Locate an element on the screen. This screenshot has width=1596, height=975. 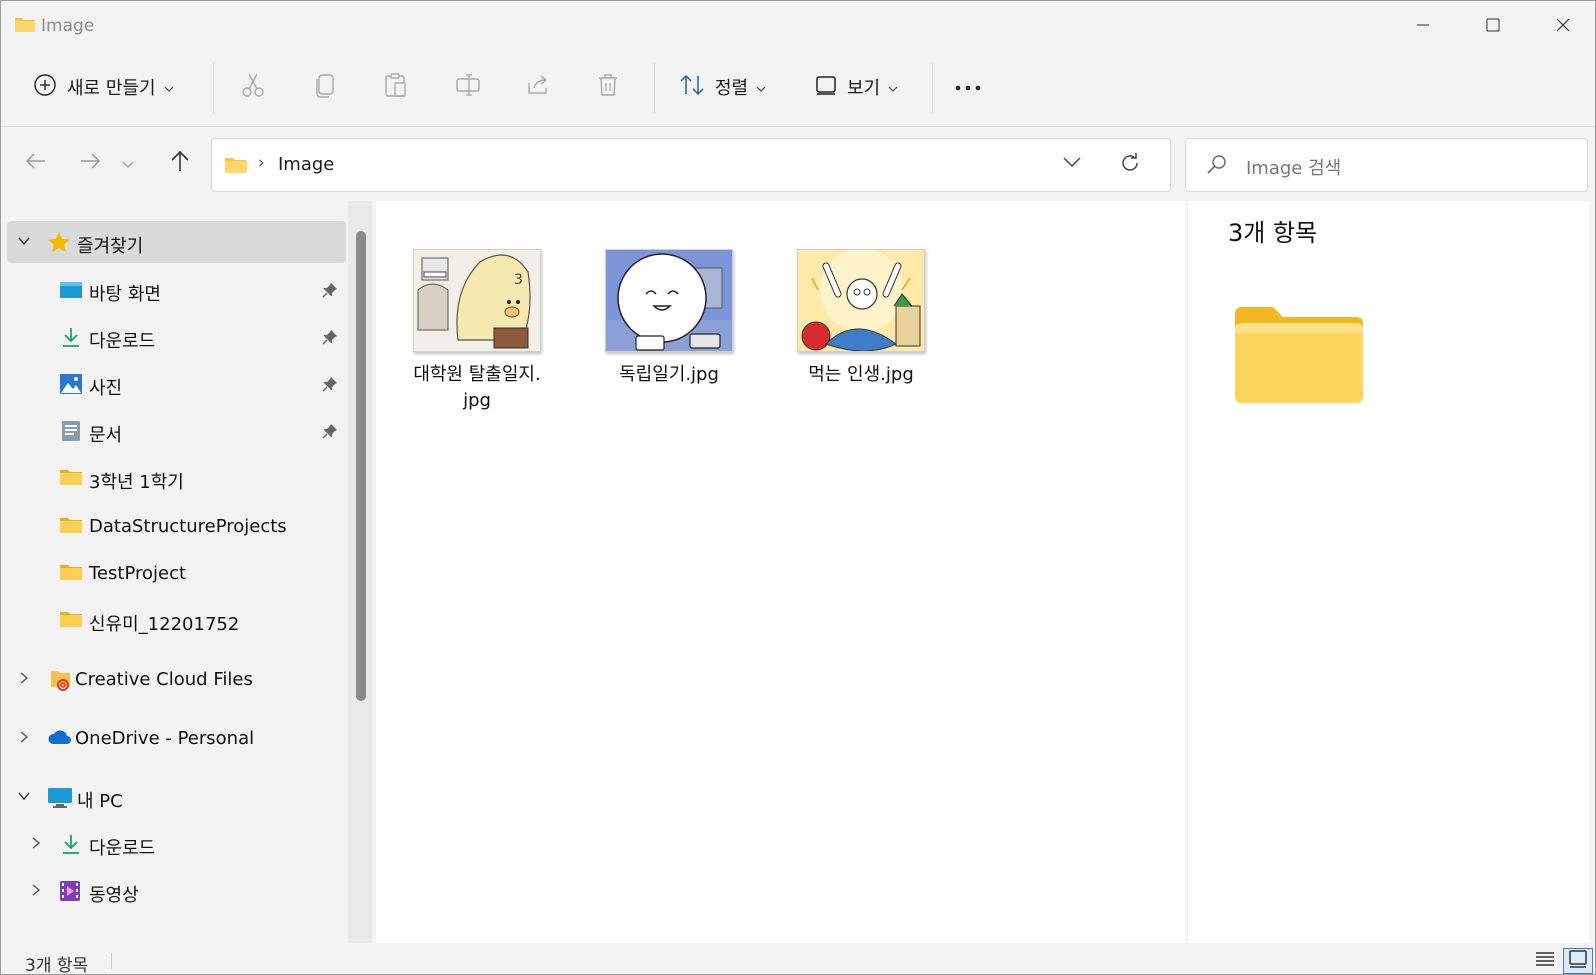
file-name-line: 대학원 탈출일지. is located at coordinates (477, 374).